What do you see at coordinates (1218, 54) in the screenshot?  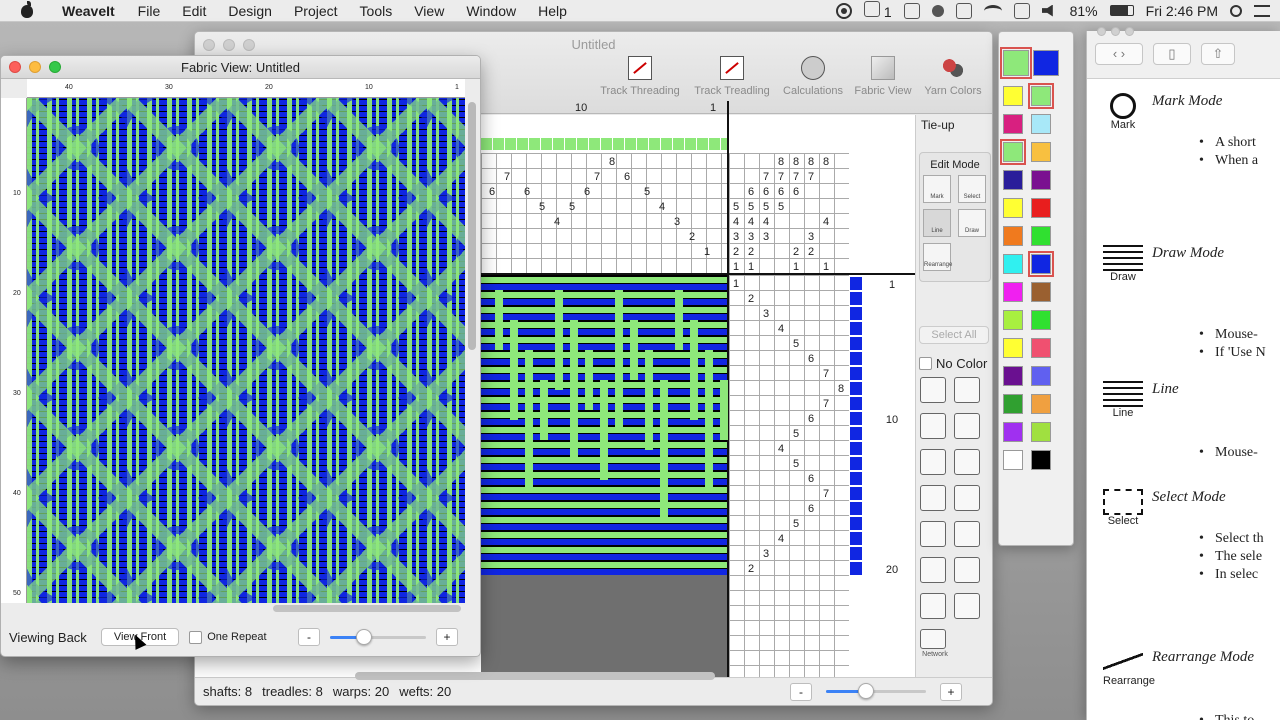 I see `share-icon: ⇧` at bounding box center [1218, 54].